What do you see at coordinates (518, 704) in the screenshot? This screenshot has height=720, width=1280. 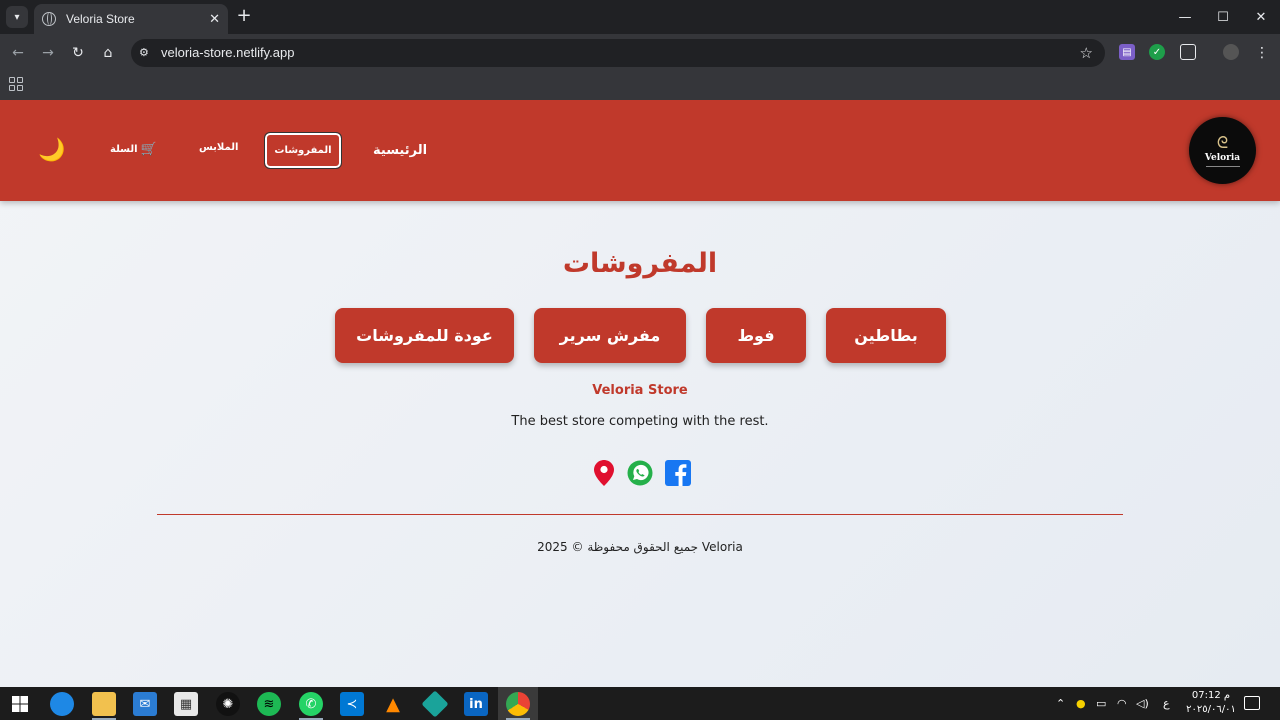 I see `chrome-icon` at bounding box center [518, 704].